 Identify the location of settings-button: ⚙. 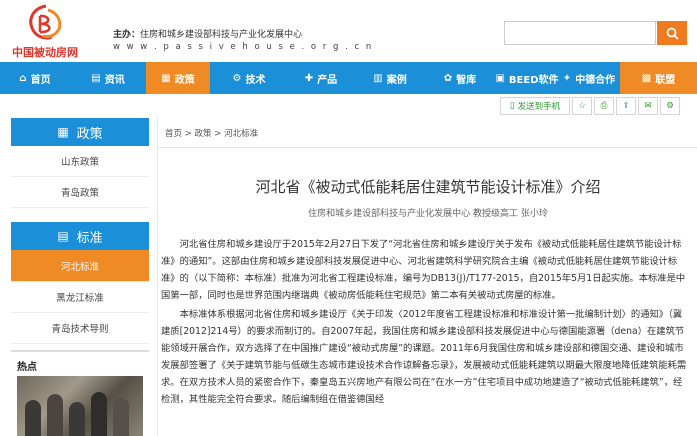
(670, 106).